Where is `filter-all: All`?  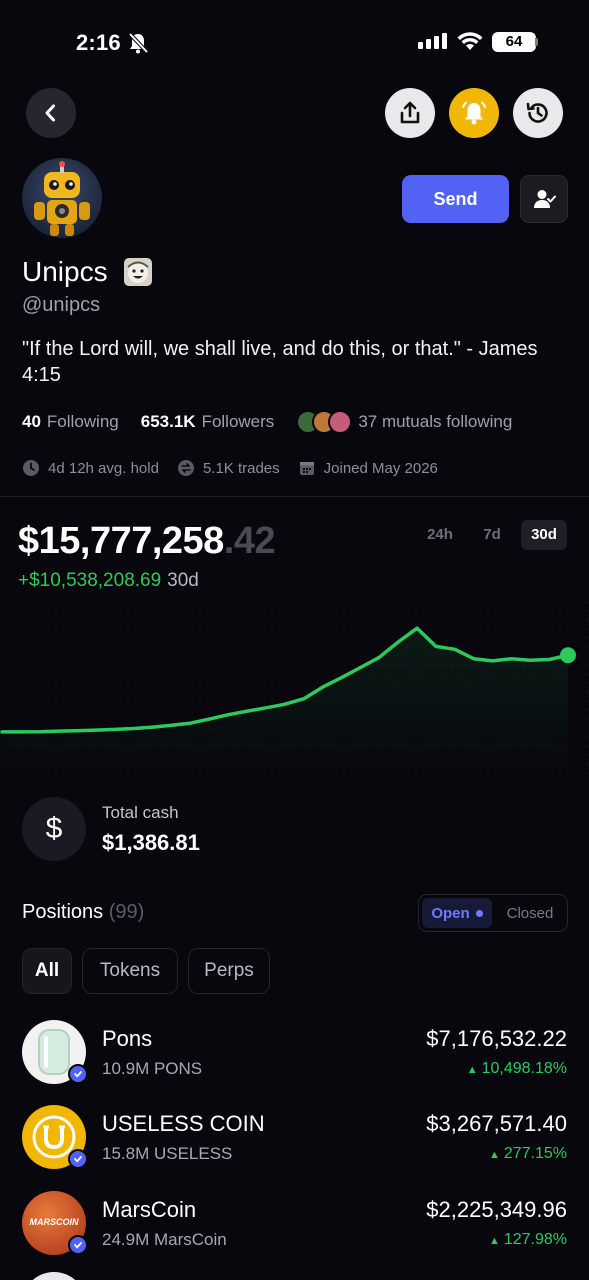
filter-all: All is located at coordinates (47, 971).